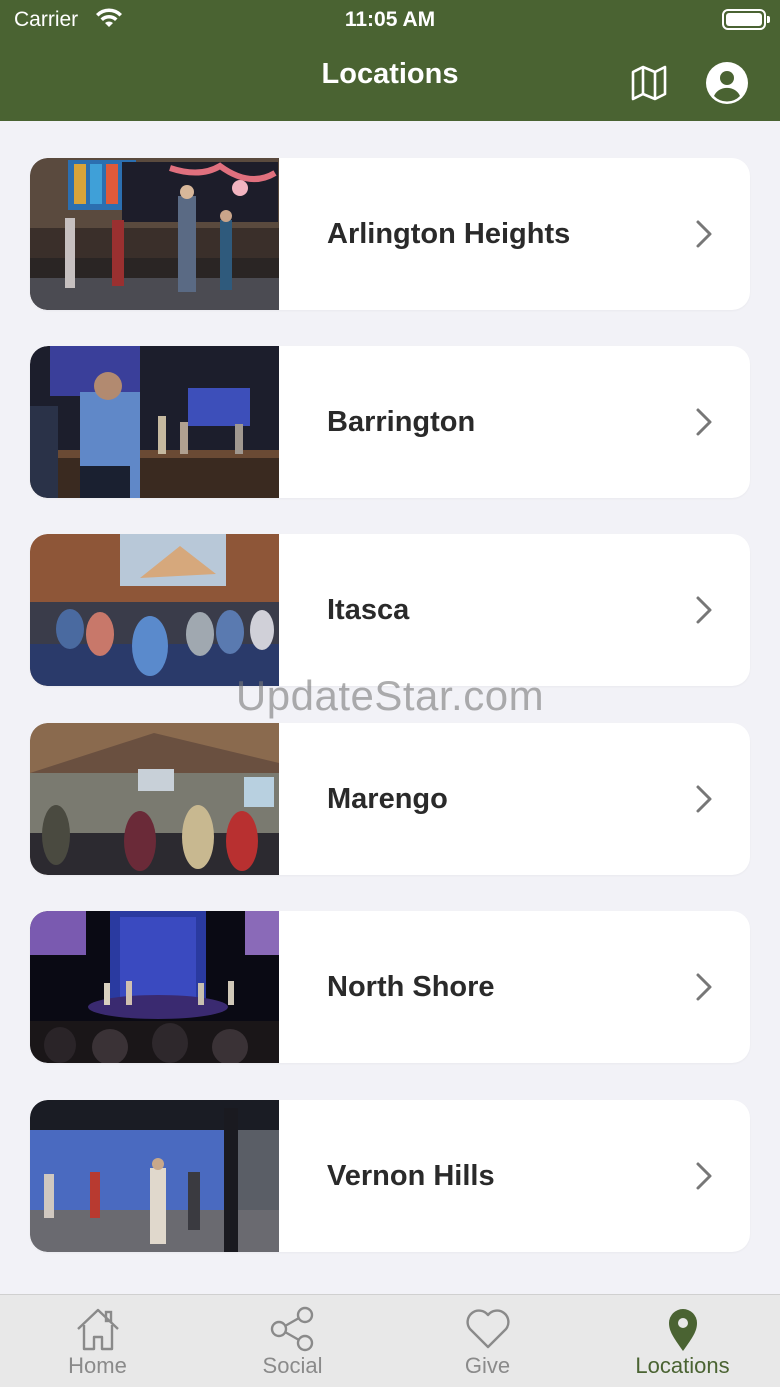  I want to click on location-name: Itasca, so click(368, 610).